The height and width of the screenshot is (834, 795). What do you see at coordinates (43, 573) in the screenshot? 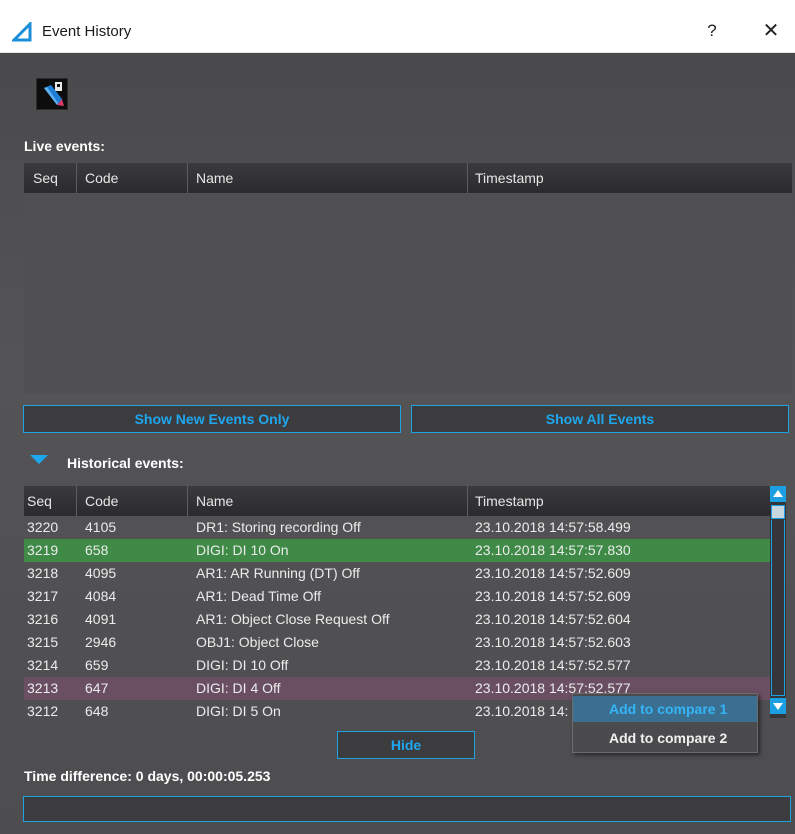
I see `row-seq: 3218` at bounding box center [43, 573].